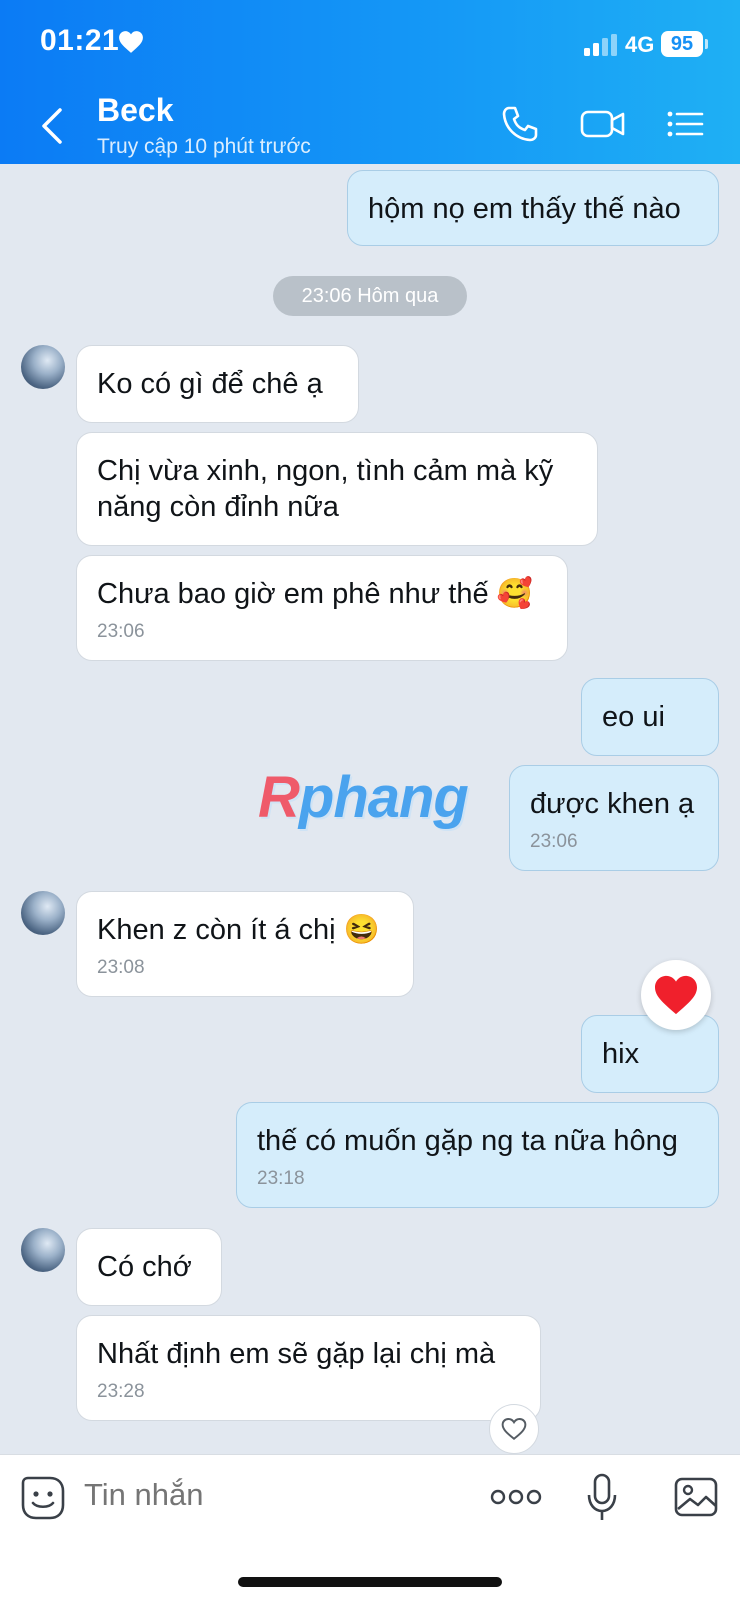 This screenshot has height=1601, width=740. Describe the element at coordinates (281, 1178) in the screenshot. I see `message-time: 23:18` at that location.